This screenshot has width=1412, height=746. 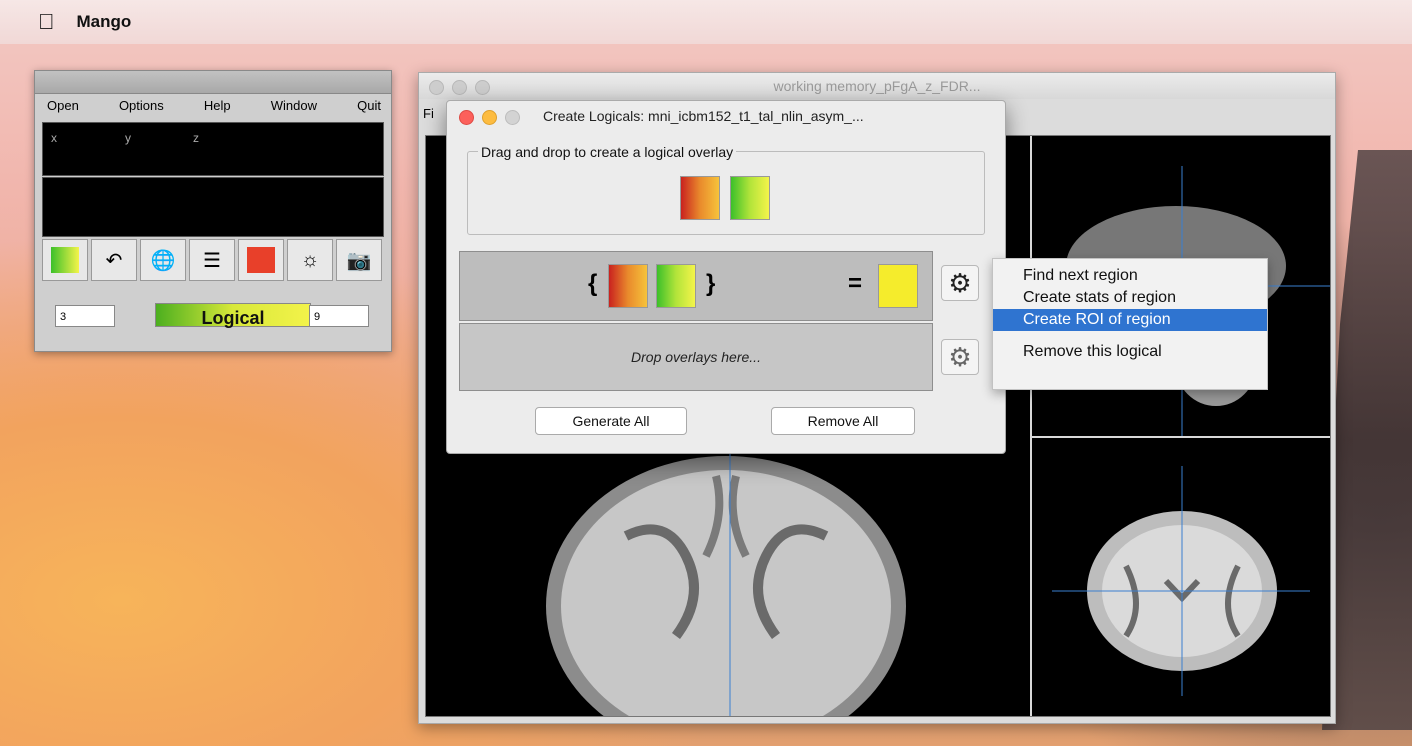 What do you see at coordinates (213, 82) in the screenshot?
I see `toolbar-titlebar` at bounding box center [213, 82].